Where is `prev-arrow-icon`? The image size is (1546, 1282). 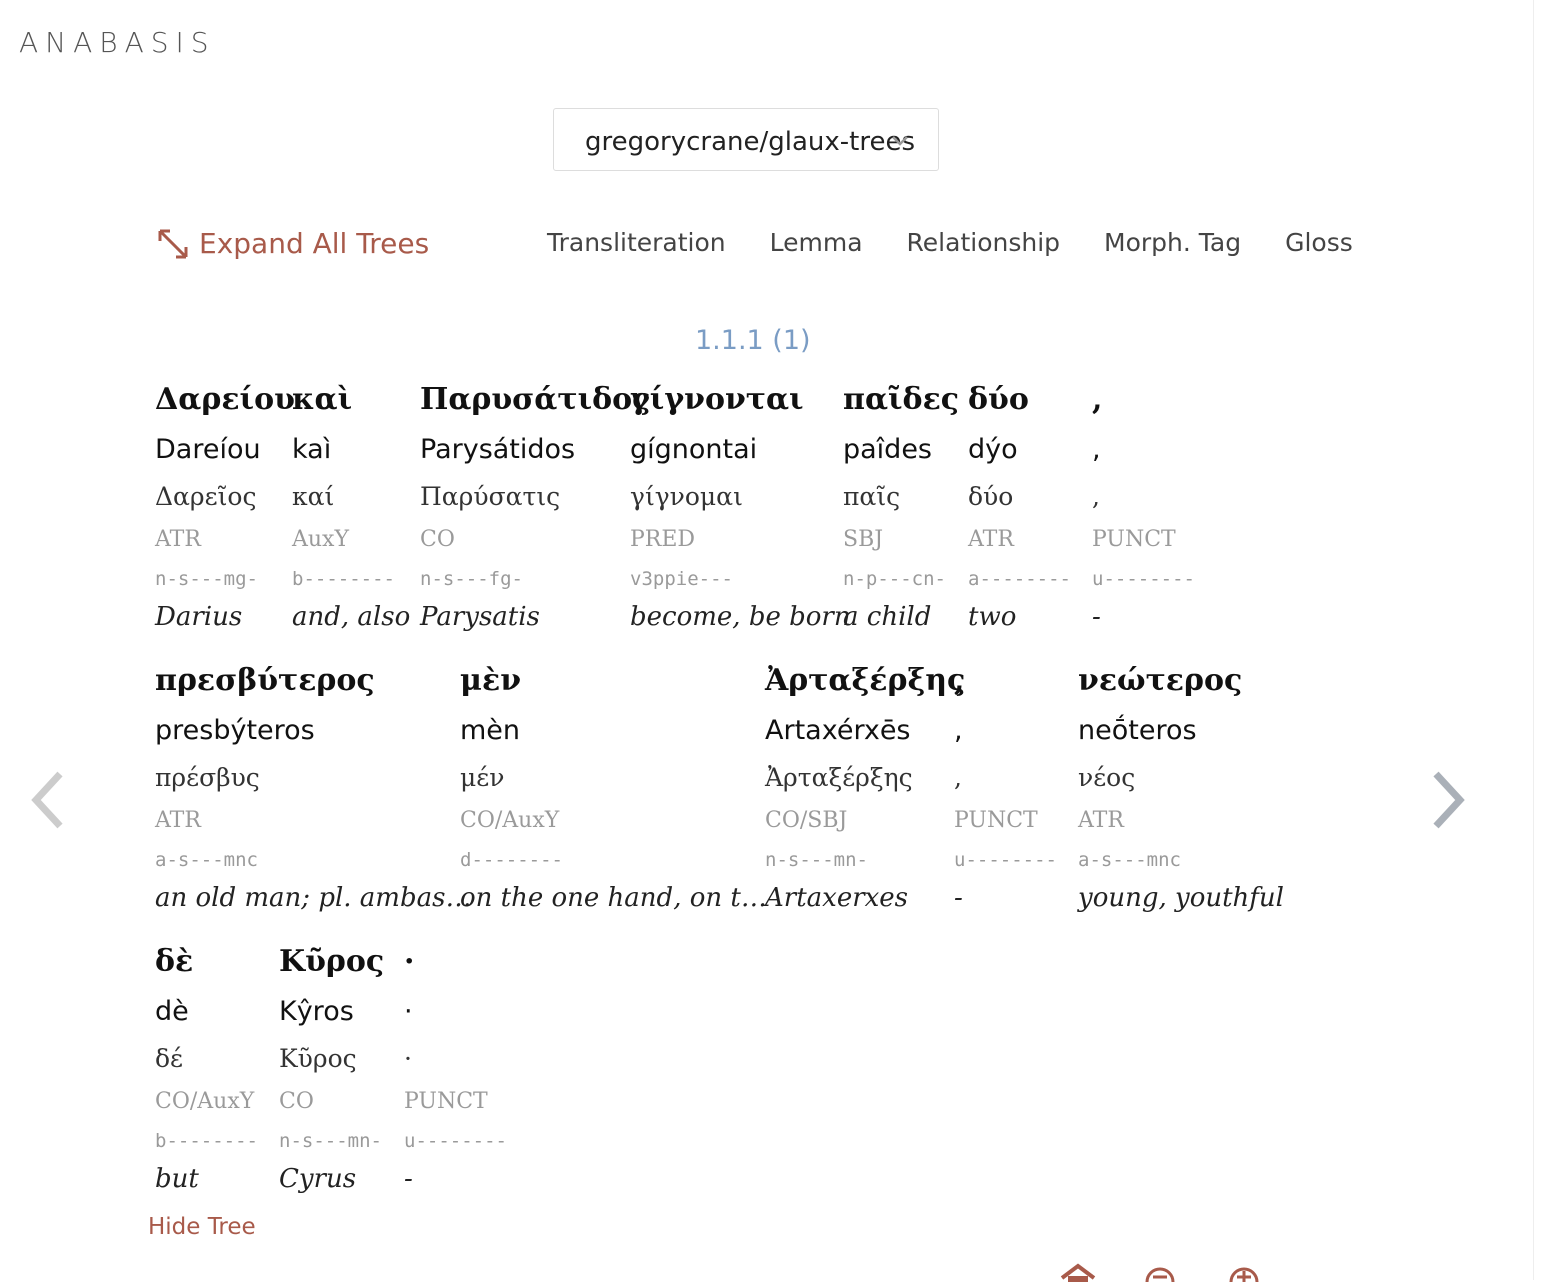 prev-arrow-icon is located at coordinates (48, 800).